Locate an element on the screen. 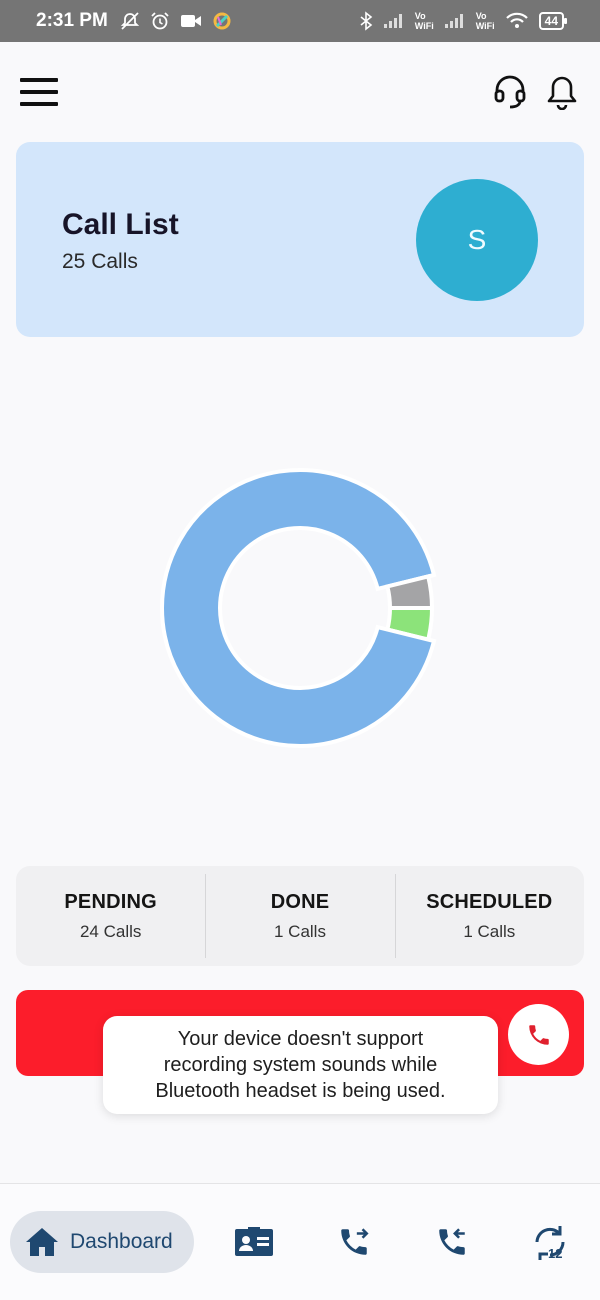 The image size is (600, 1300). call-count: 25 Calls is located at coordinates (100, 261).